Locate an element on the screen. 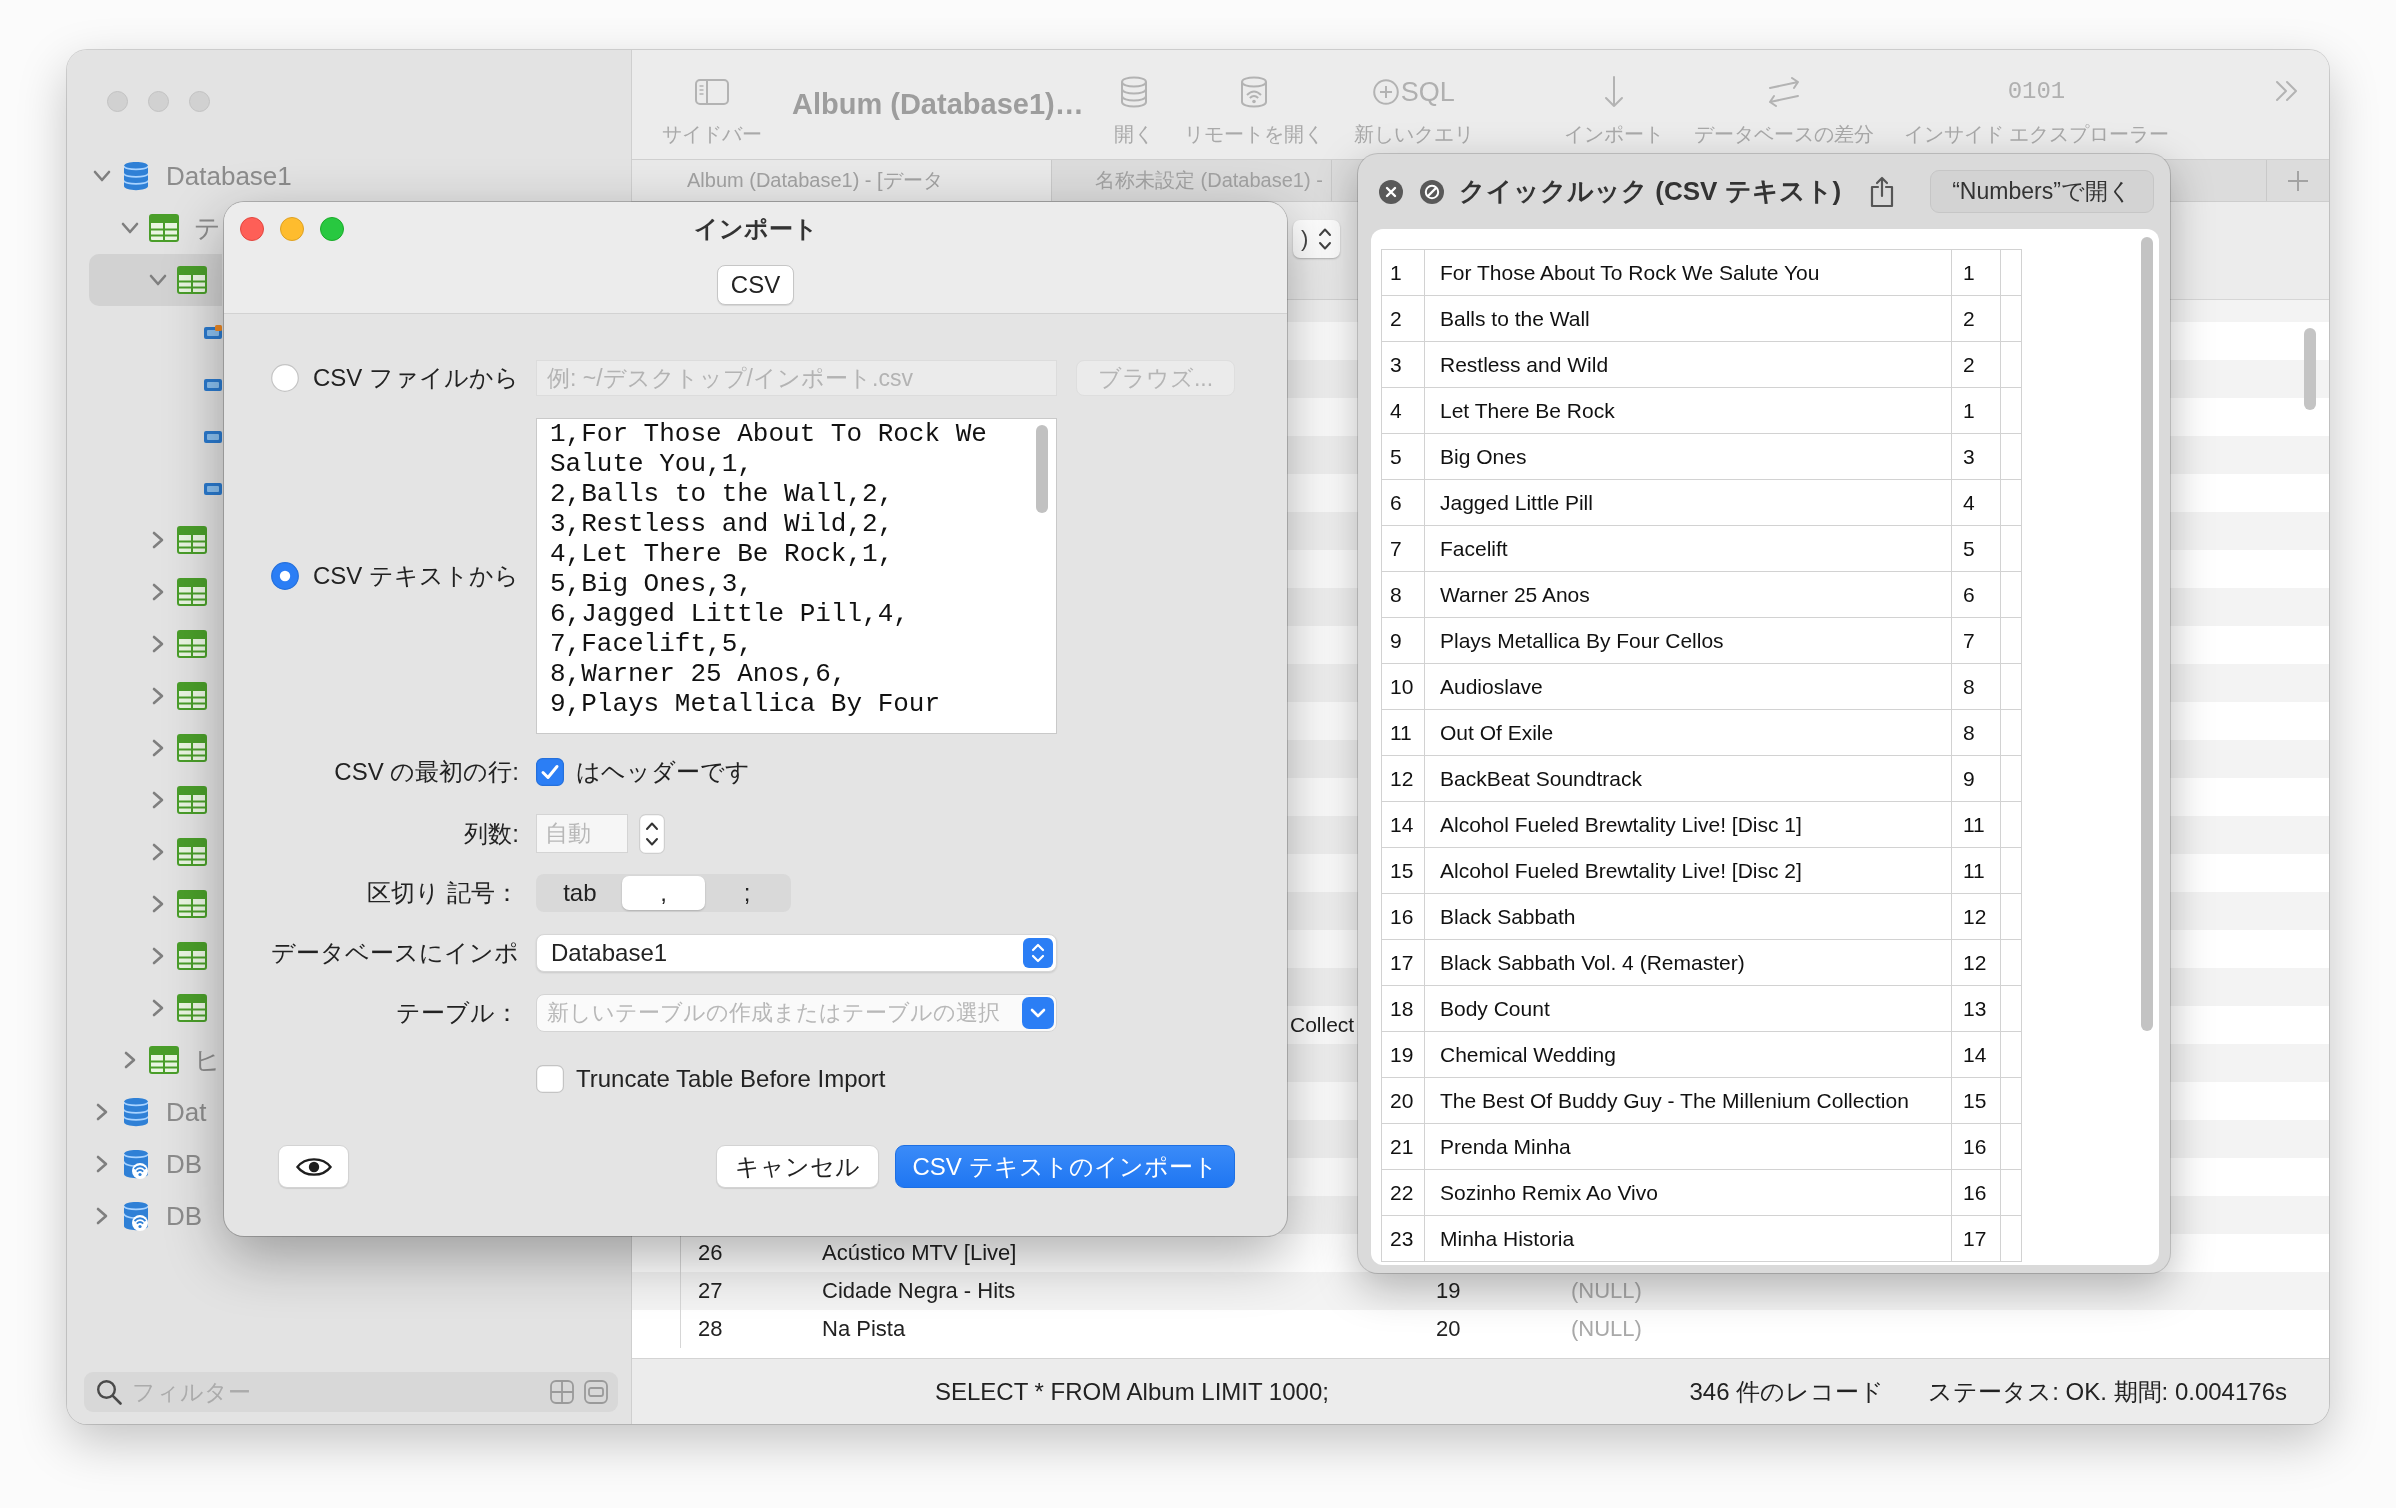 This screenshot has width=2396, height=1508. table-cell: The Best Of Buddy Guy - The Millenium Collection is located at coordinates (1688, 1100).